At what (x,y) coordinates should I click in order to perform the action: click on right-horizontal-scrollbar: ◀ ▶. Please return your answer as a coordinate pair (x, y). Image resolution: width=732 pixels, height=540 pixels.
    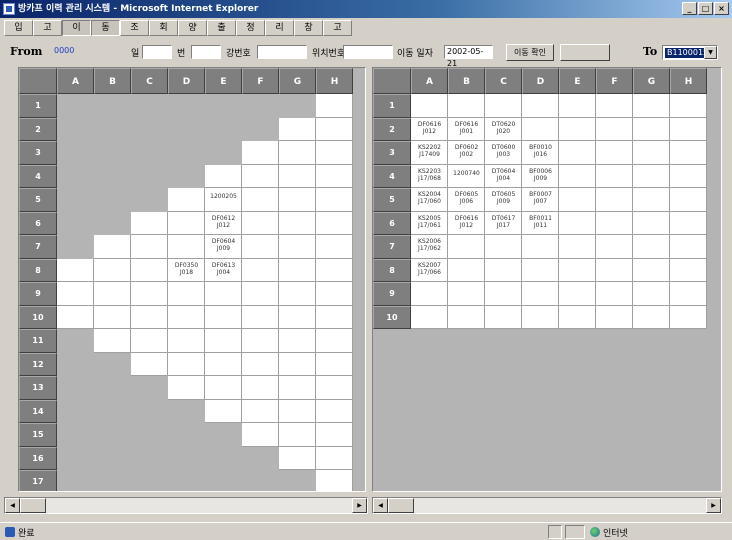
    Looking at the image, I should click on (547, 505).